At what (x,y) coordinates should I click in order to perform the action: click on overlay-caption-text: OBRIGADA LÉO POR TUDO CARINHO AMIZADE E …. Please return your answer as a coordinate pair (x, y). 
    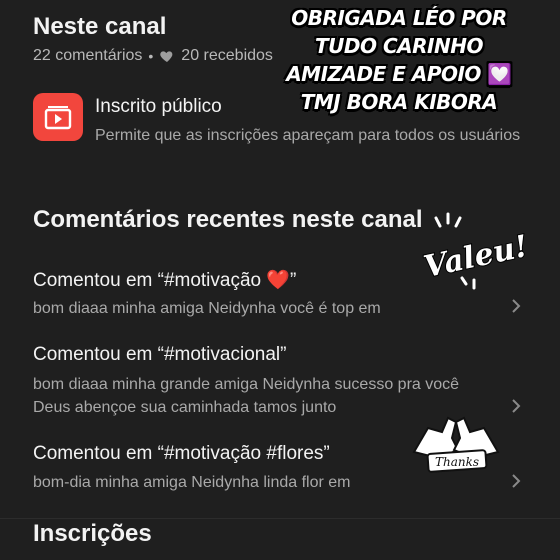
    Looking at the image, I should click on (396, 46).